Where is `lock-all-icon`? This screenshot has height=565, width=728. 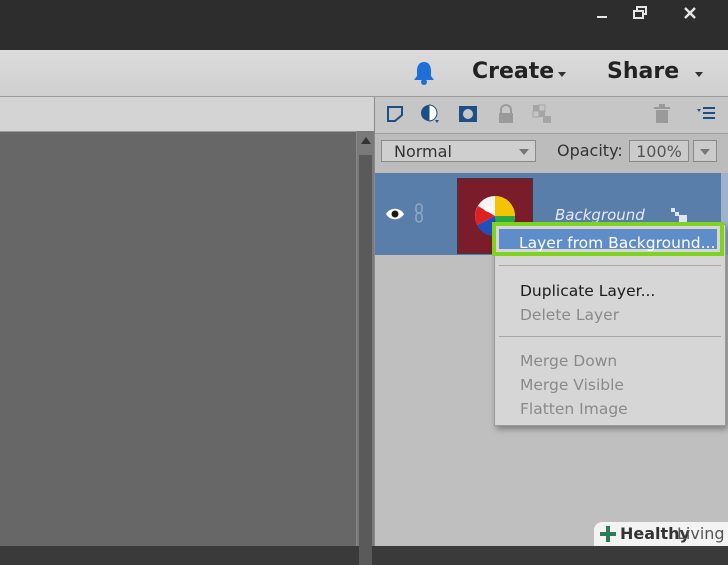
lock-all-icon is located at coordinates (506, 114).